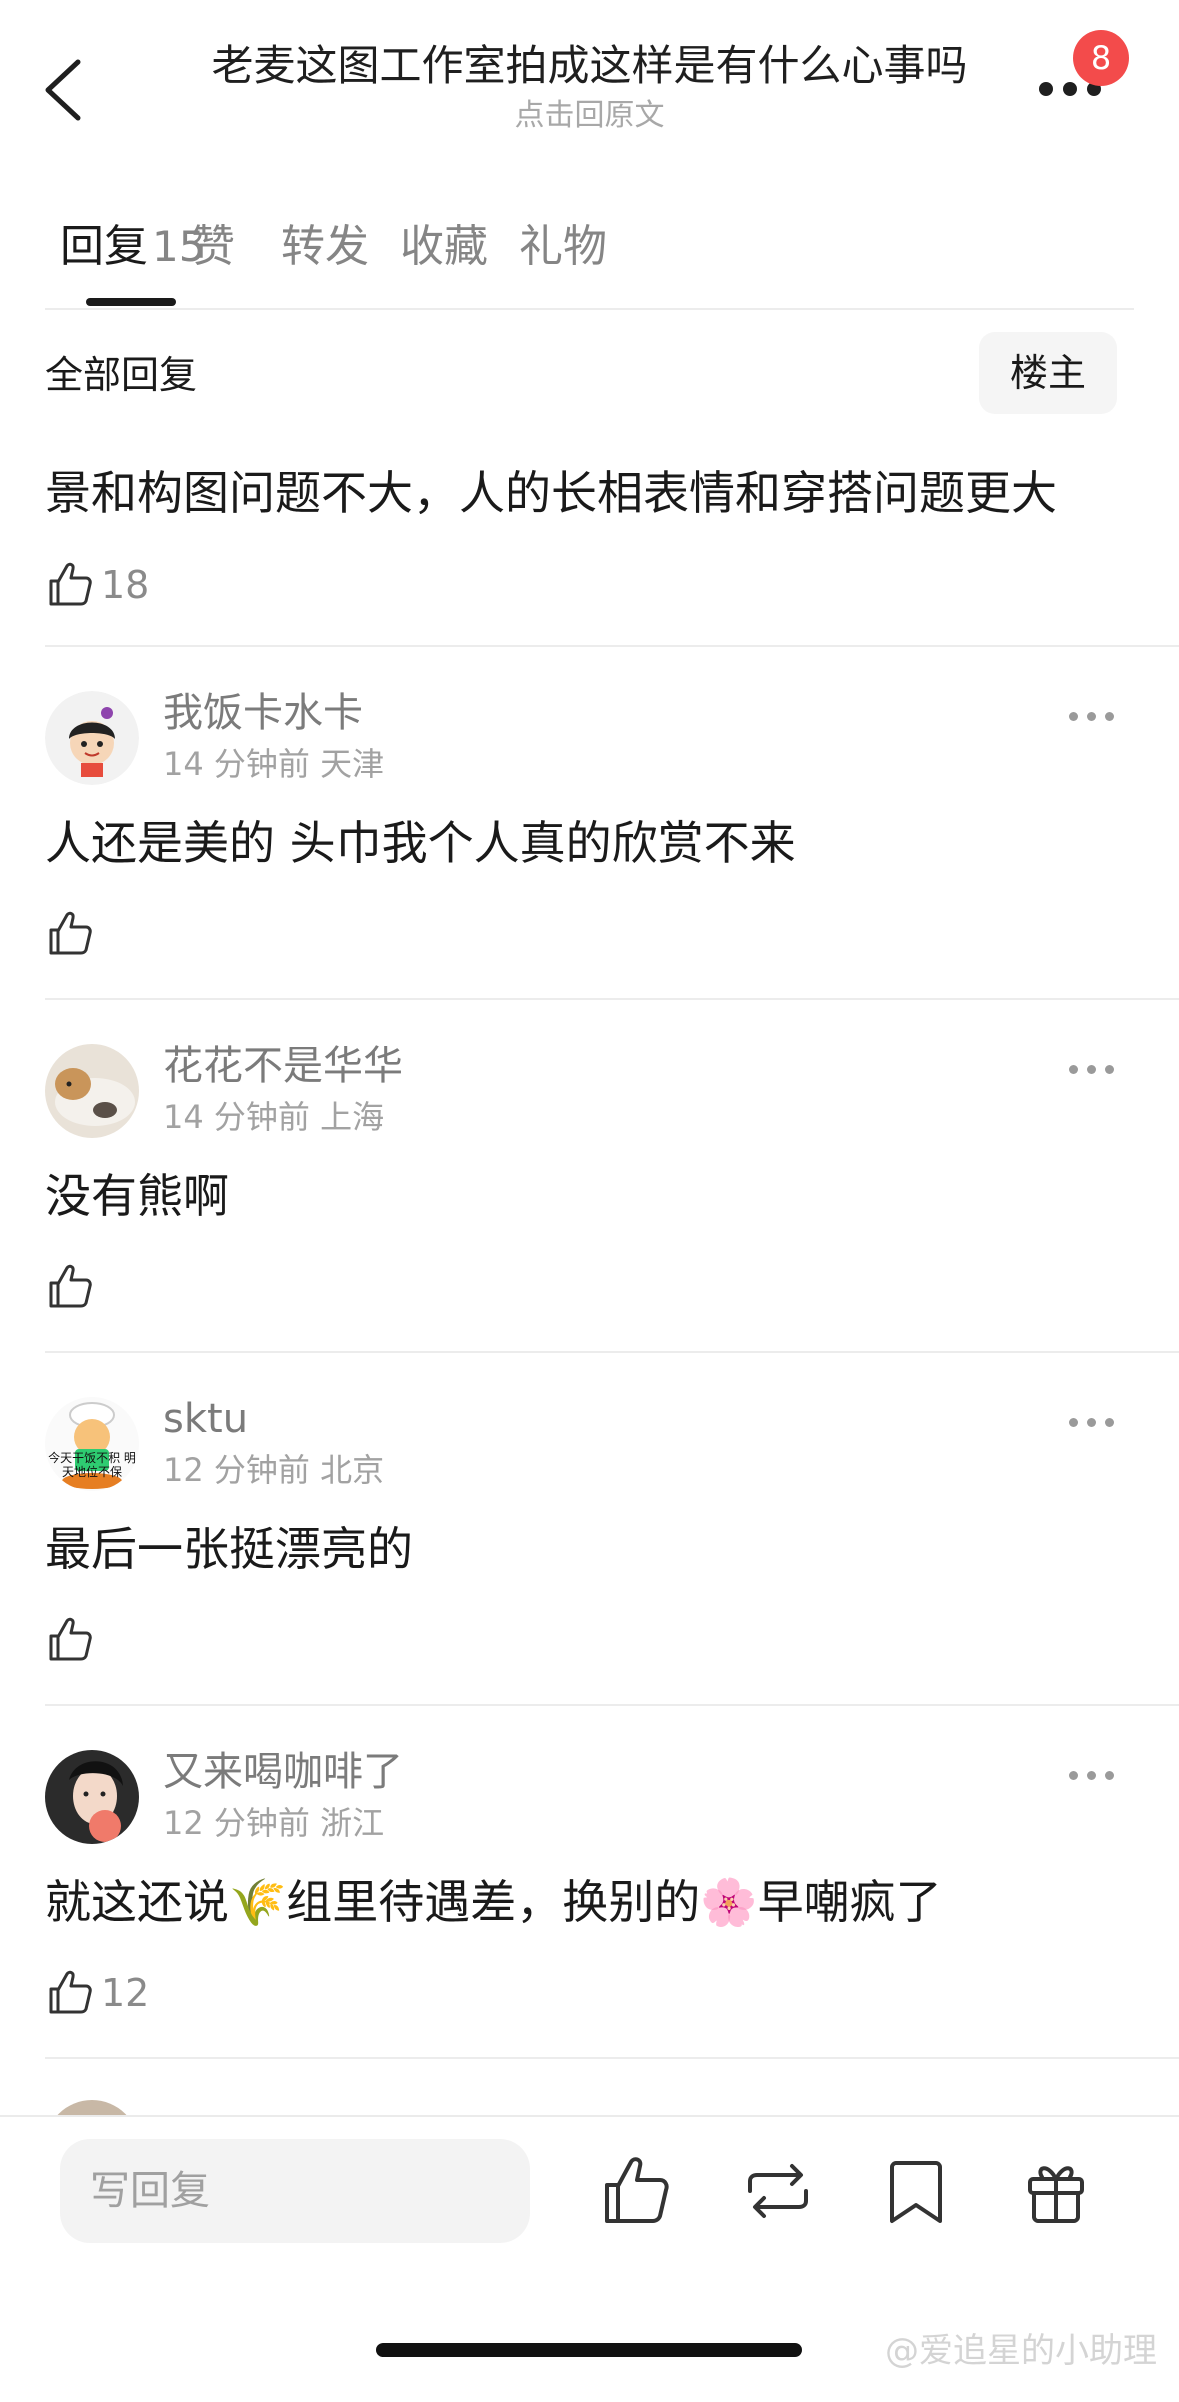 The width and height of the screenshot is (1179, 2402). Describe the element at coordinates (325, 247) in the screenshot. I see `tab-reposts: 转发` at that location.